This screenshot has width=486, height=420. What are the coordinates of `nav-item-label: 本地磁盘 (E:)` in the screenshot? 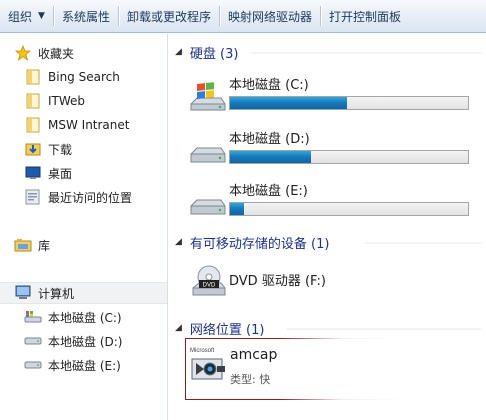 It's located at (84, 365).